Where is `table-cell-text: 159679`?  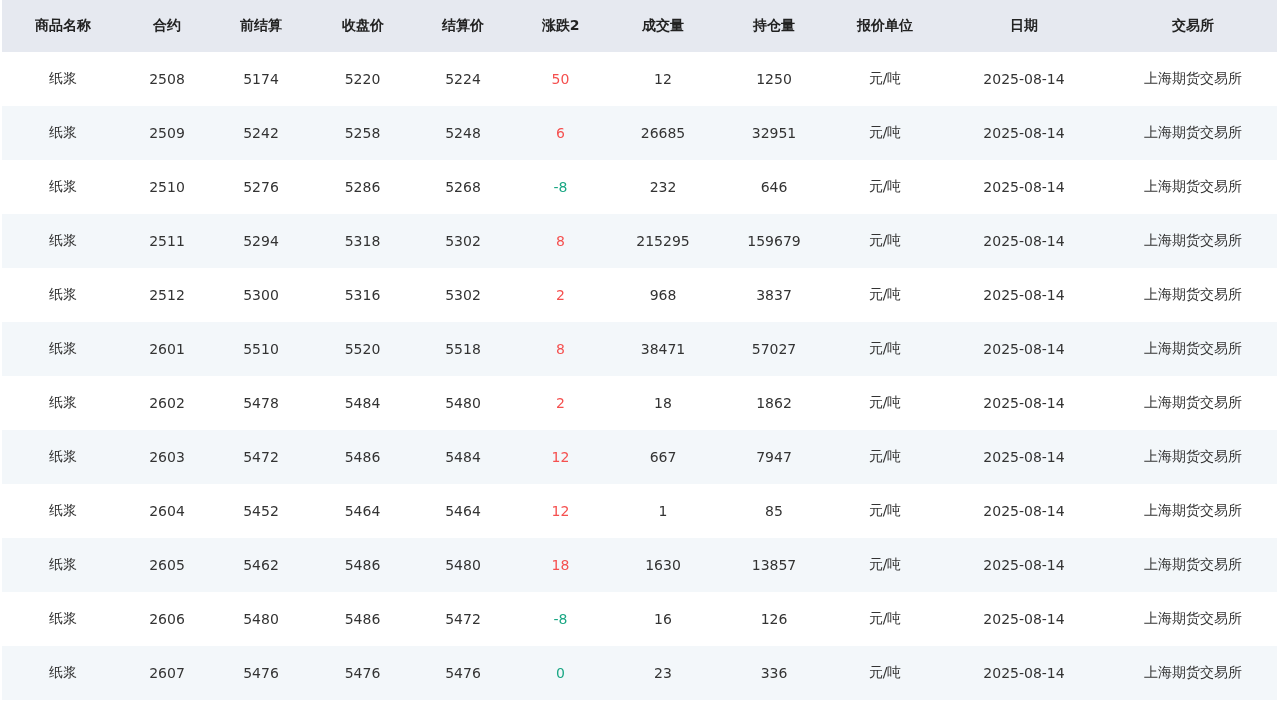 table-cell-text: 159679 is located at coordinates (774, 241).